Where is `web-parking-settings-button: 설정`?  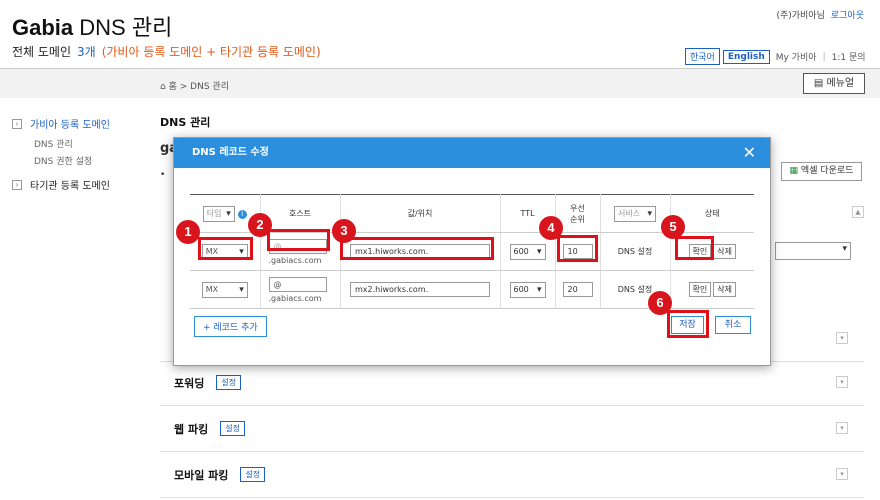 web-parking-settings-button: 설정 is located at coordinates (232, 428).